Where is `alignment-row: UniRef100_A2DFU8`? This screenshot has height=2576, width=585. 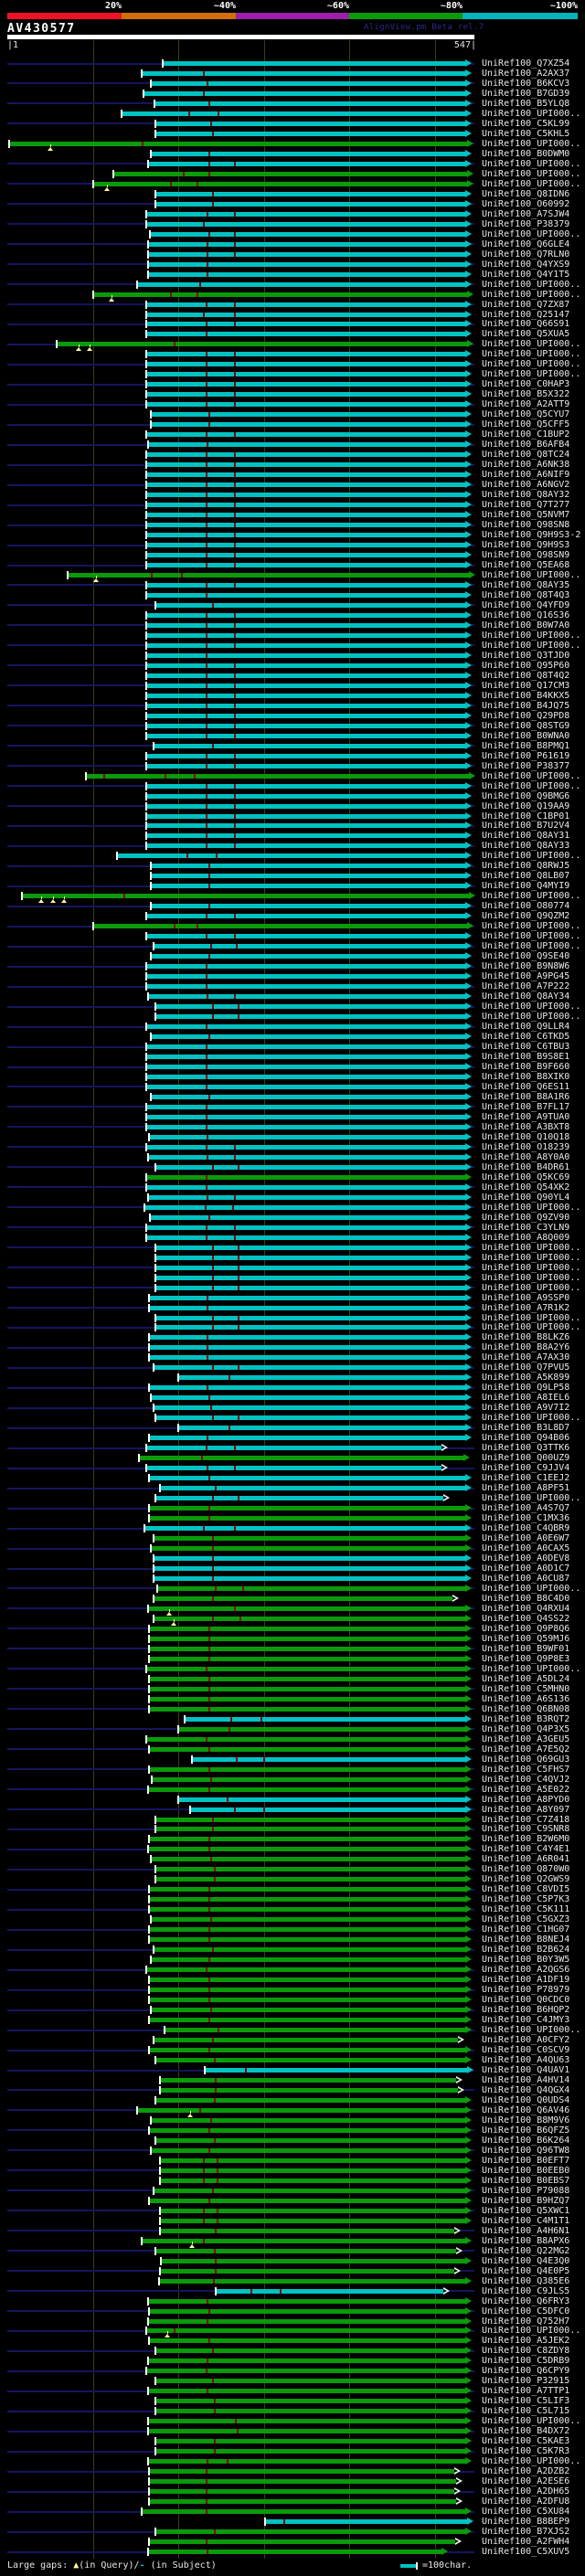 alignment-row: UniRef100_A2DFU8 is located at coordinates (293, 2501).